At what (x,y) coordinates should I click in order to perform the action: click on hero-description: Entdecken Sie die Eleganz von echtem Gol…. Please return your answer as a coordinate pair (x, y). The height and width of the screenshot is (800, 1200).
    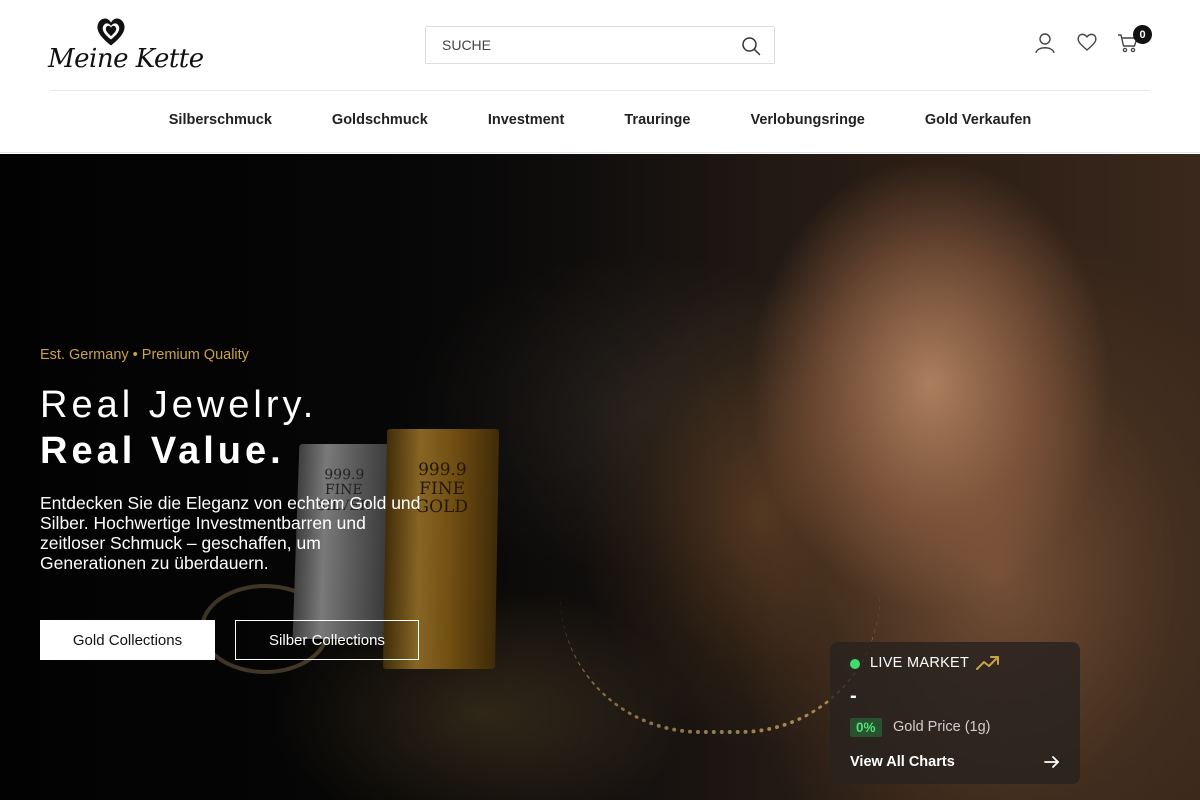
    Looking at the image, I should click on (230, 533).